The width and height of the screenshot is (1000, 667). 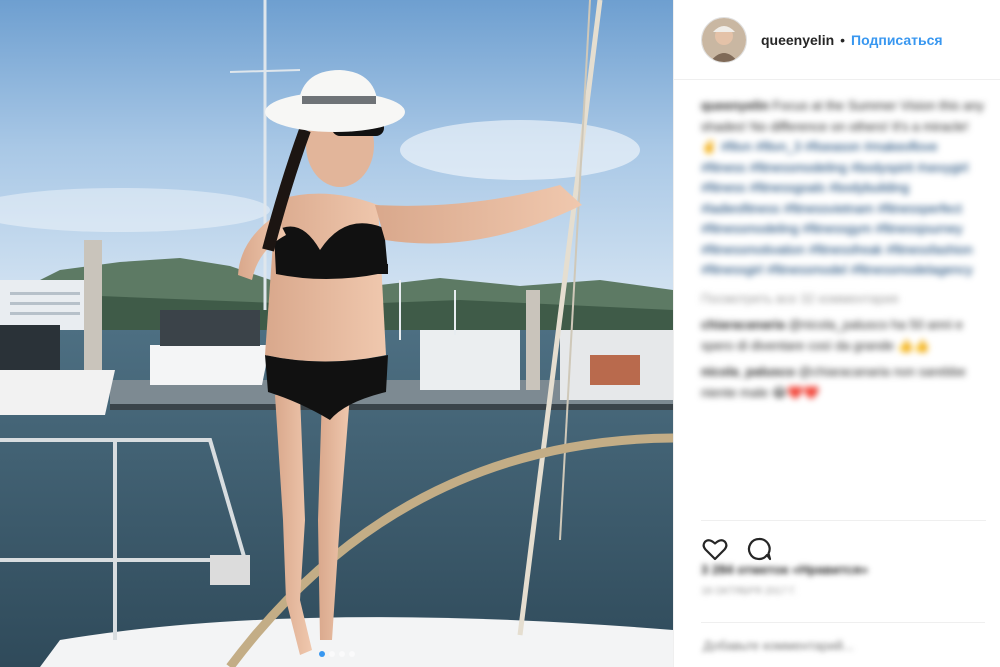 I want to click on likes-count: 3 284 отметок «Нравится», so click(x=784, y=569).